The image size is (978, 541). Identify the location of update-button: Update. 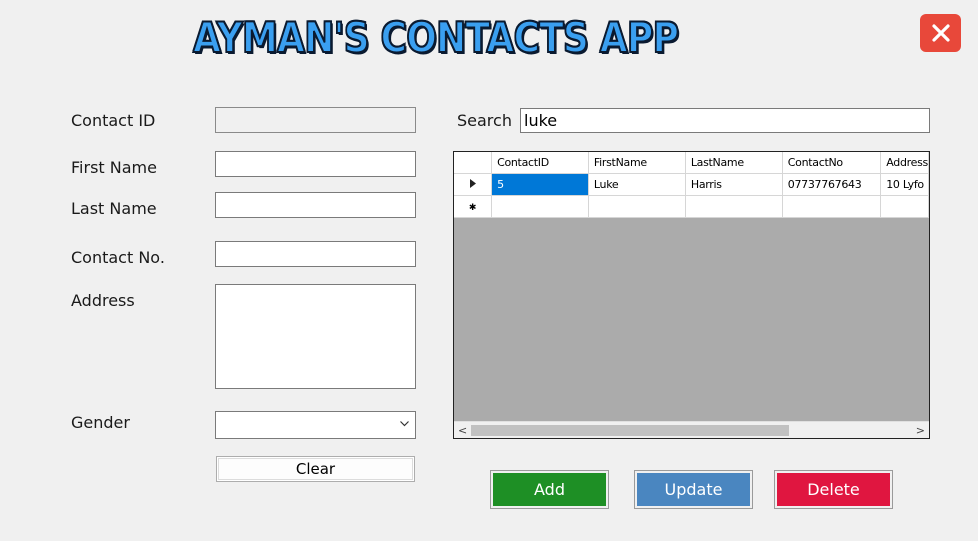
(693, 489).